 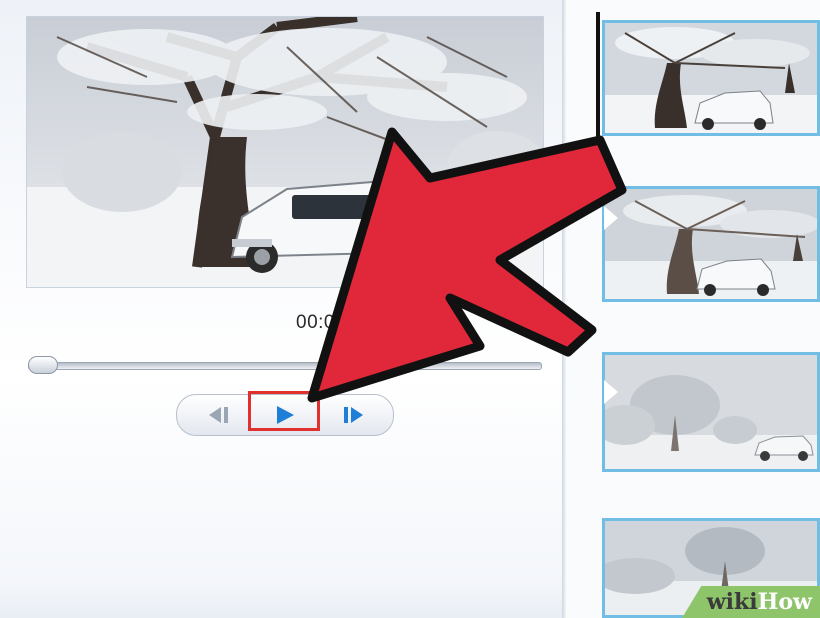 I want to click on previous-frame-button, so click(x=218, y=415).